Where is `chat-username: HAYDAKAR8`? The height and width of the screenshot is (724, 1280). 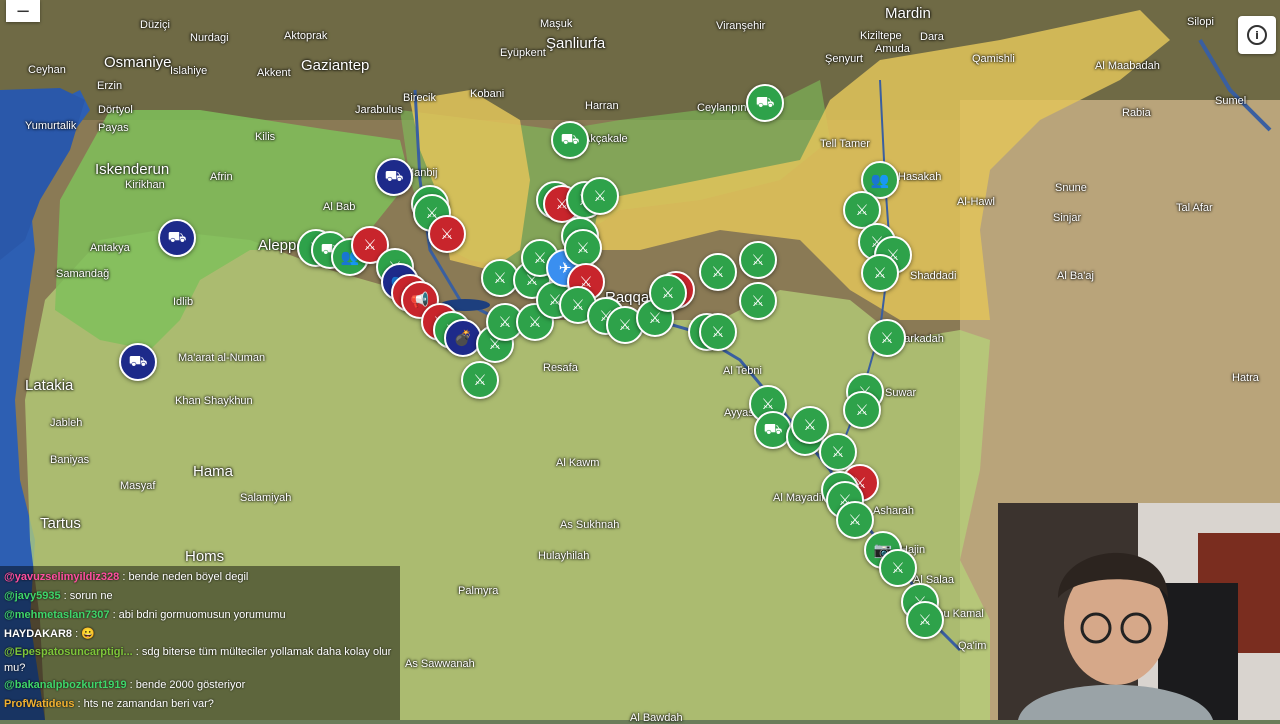 chat-username: HAYDAKAR8 is located at coordinates (38, 634).